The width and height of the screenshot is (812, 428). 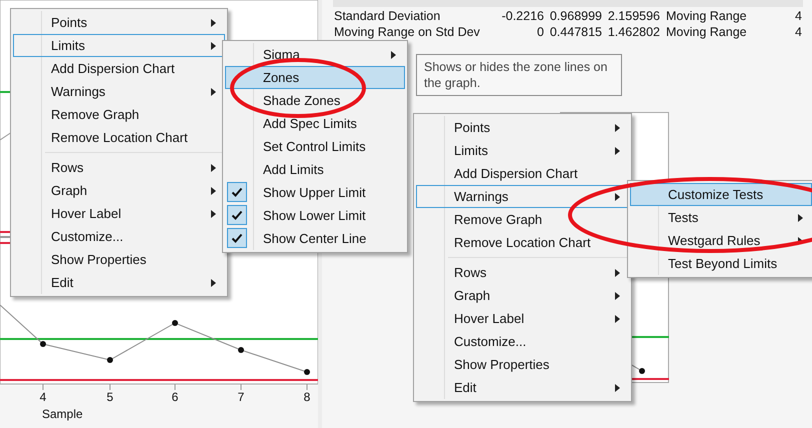 I want to click on menu-item: Set Control Limits, so click(x=315, y=146).